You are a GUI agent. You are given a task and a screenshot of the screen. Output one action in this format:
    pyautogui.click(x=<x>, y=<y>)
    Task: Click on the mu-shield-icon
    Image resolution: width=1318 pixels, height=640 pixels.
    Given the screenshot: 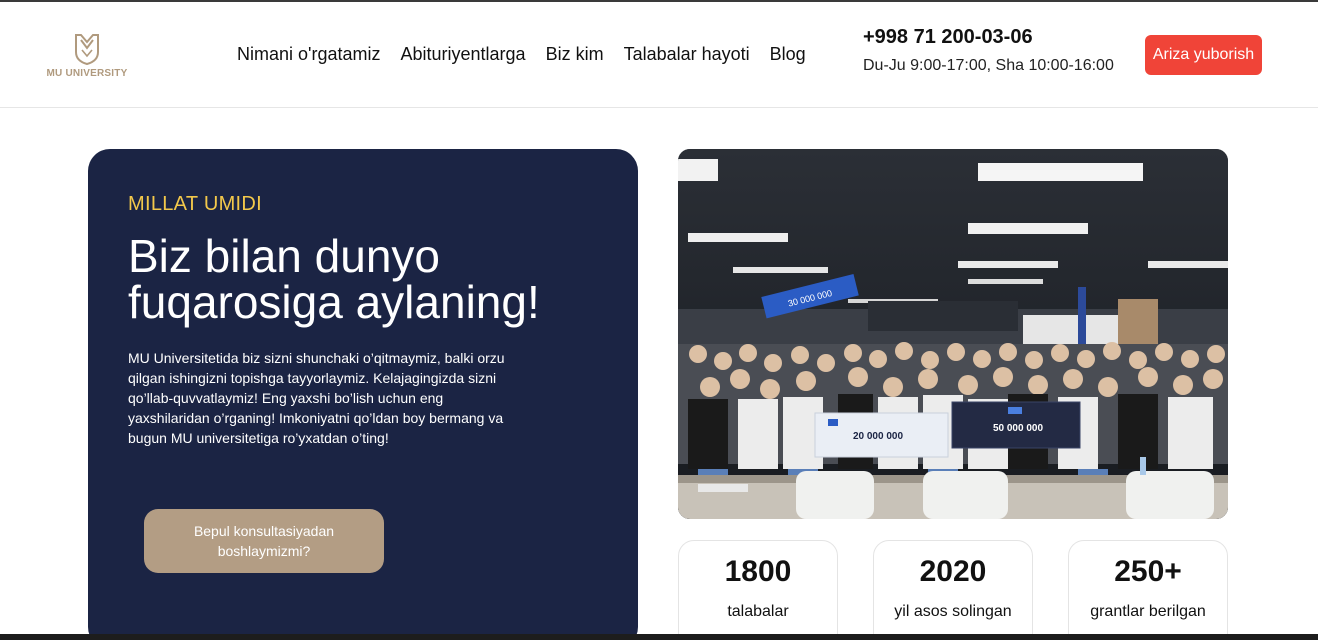 What is the action you would take?
    pyautogui.click(x=87, y=50)
    